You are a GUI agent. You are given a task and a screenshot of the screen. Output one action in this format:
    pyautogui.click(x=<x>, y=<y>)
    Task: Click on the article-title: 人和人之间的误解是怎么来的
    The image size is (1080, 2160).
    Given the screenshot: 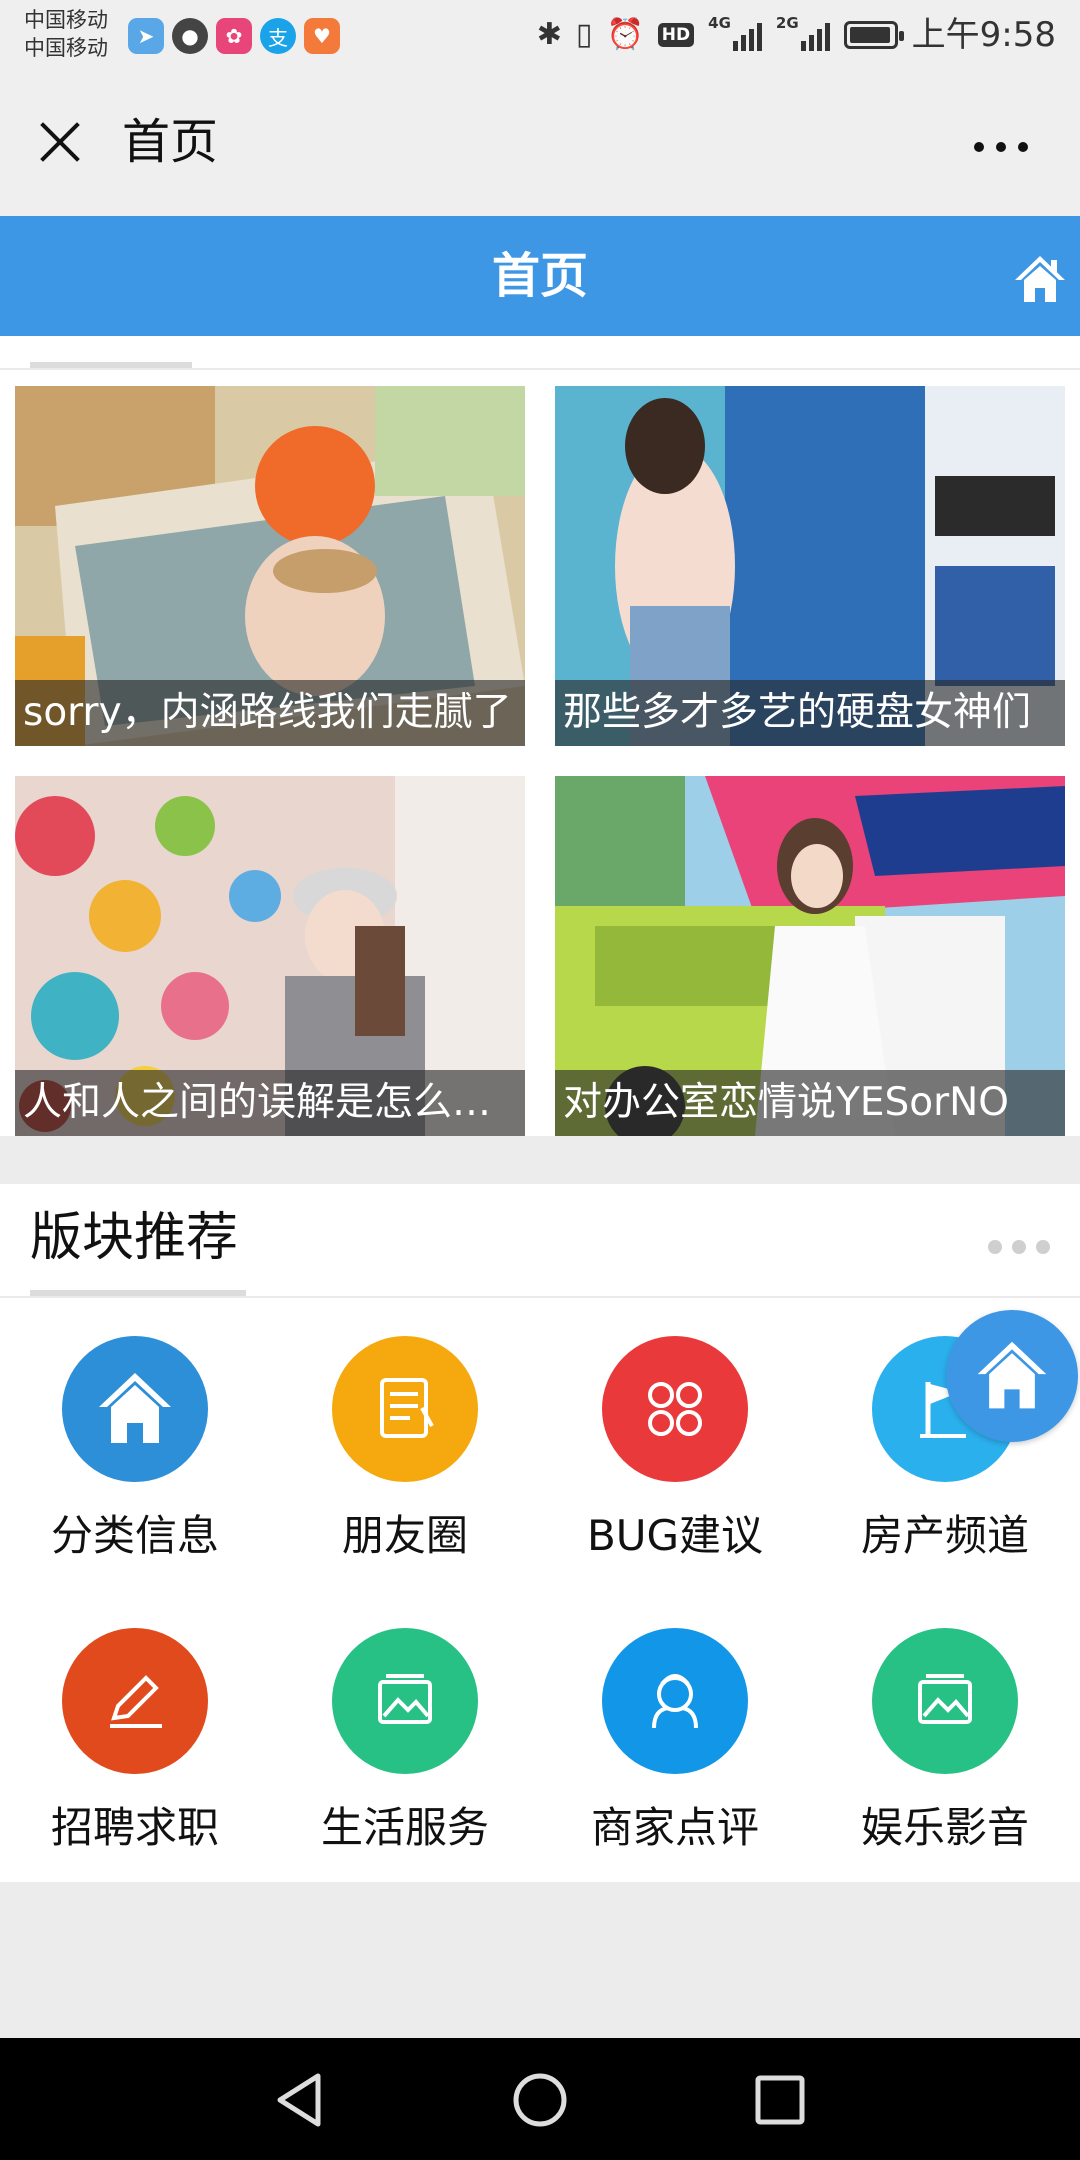 What is the action you would take?
    pyautogui.click(x=270, y=1103)
    